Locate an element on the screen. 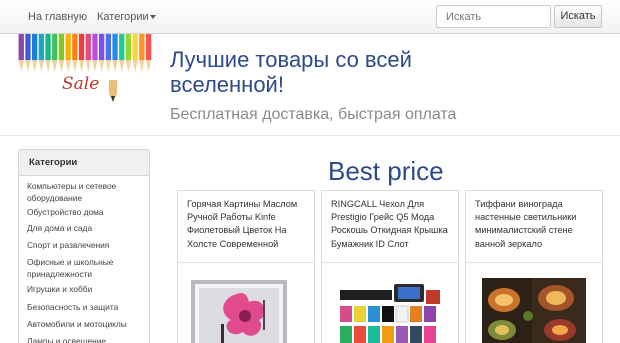 Image resolution: width=620 pixels, height=343 pixels. sidebar-item-toys-hobbies: Игрушки и хобби is located at coordinates (86, 289).